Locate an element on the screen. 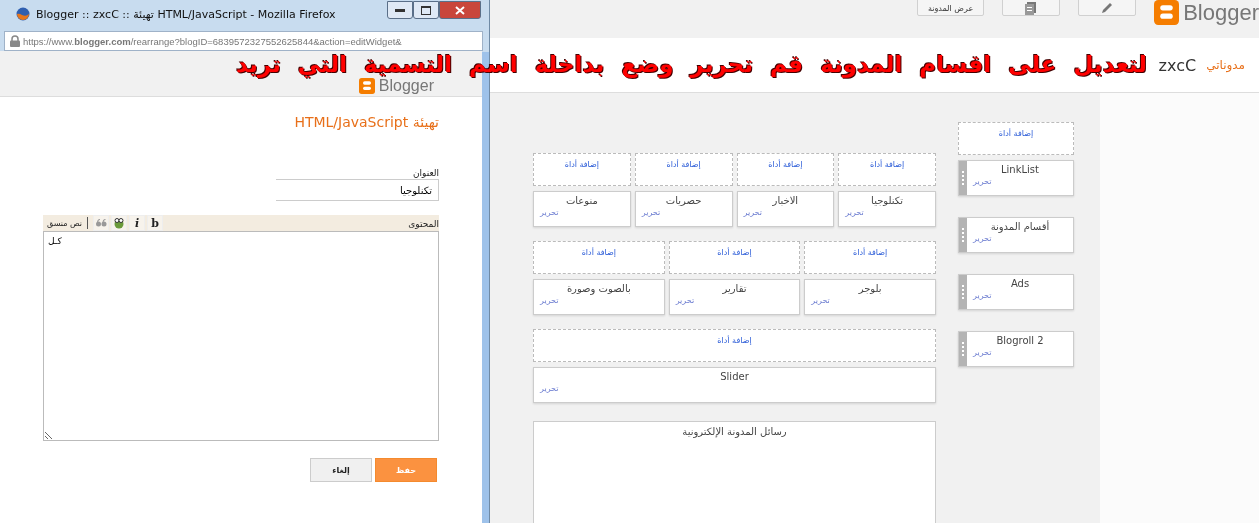 This screenshot has width=1259, height=523. pencil-icon is located at coordinates (1107, 8).